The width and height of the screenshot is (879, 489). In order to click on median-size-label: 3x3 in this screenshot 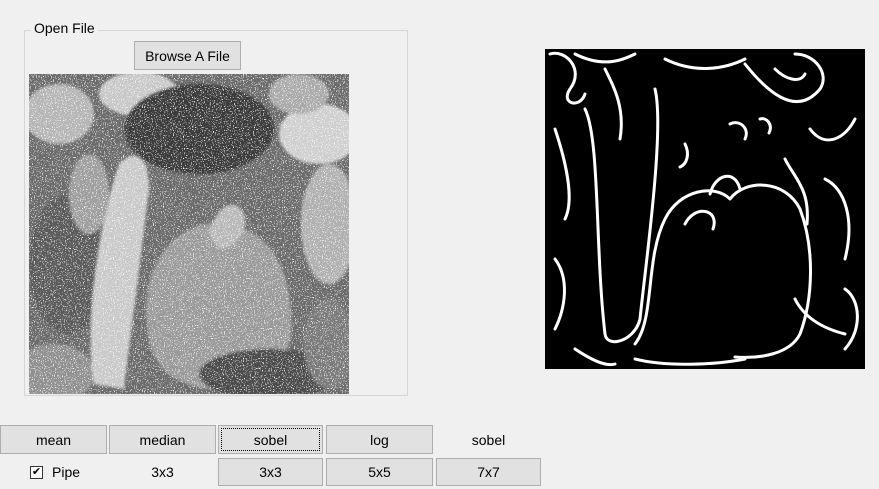, I will do `click(162, 472)`.